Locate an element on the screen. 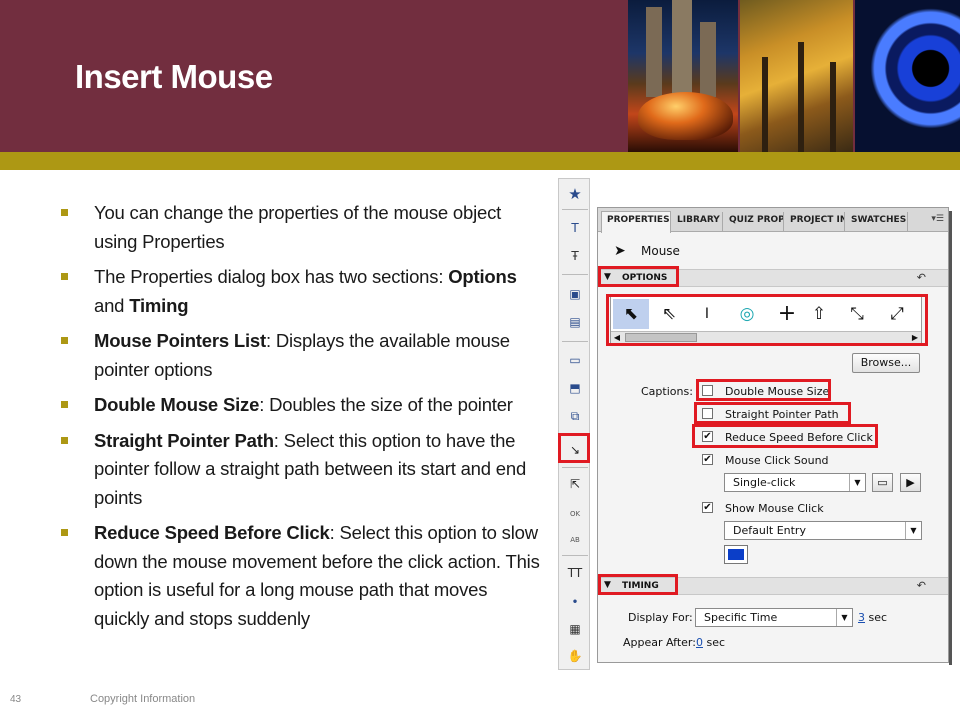 The height and width of the screenshot is (720, 960). crosshair-pointer-icon: + is located at coordinates (787, 314).